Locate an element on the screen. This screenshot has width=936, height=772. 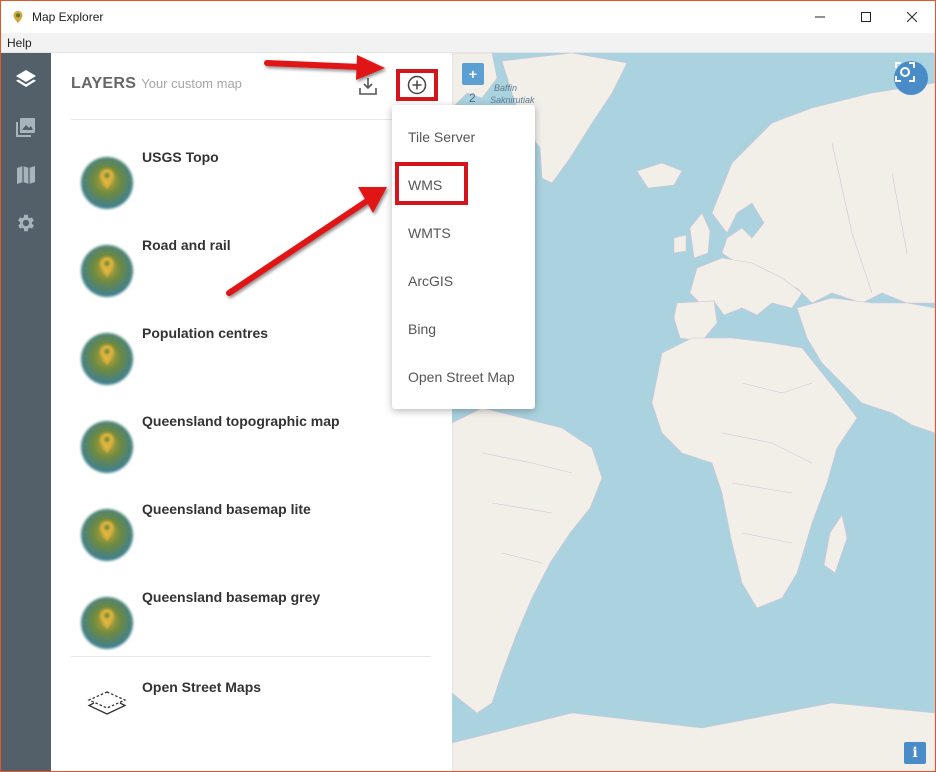
map-label-saknirutiak: Saknirutiak is located at coordinates (512, 100).